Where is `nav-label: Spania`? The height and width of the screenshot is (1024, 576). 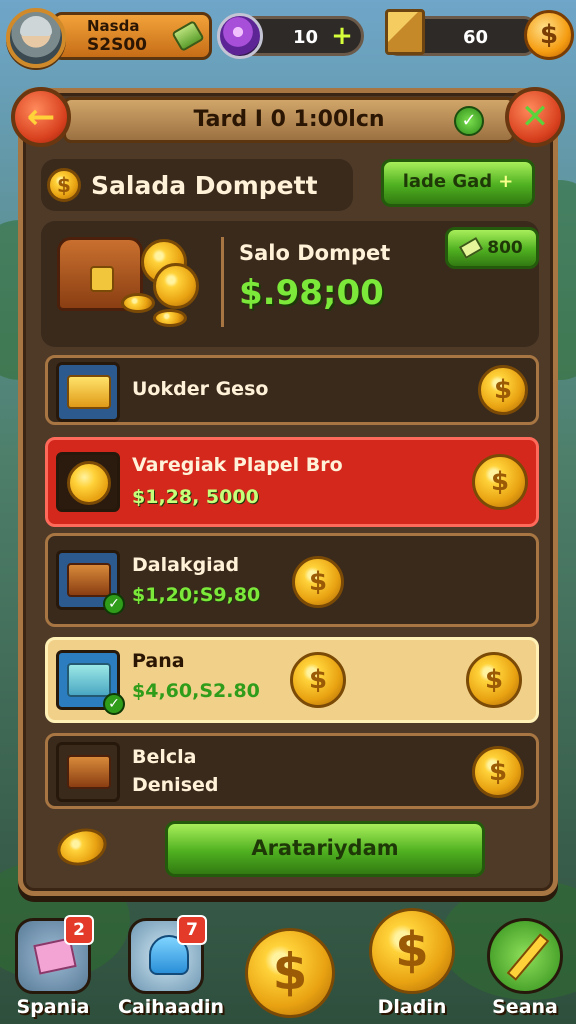 nav-label: Spania is located at coordinates (53, 1007).